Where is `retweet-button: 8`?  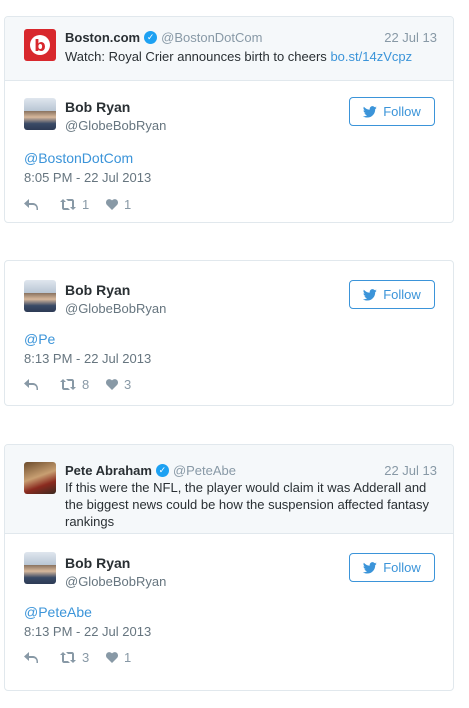 retweet-button: 8 is located at coordinates (83, 384).